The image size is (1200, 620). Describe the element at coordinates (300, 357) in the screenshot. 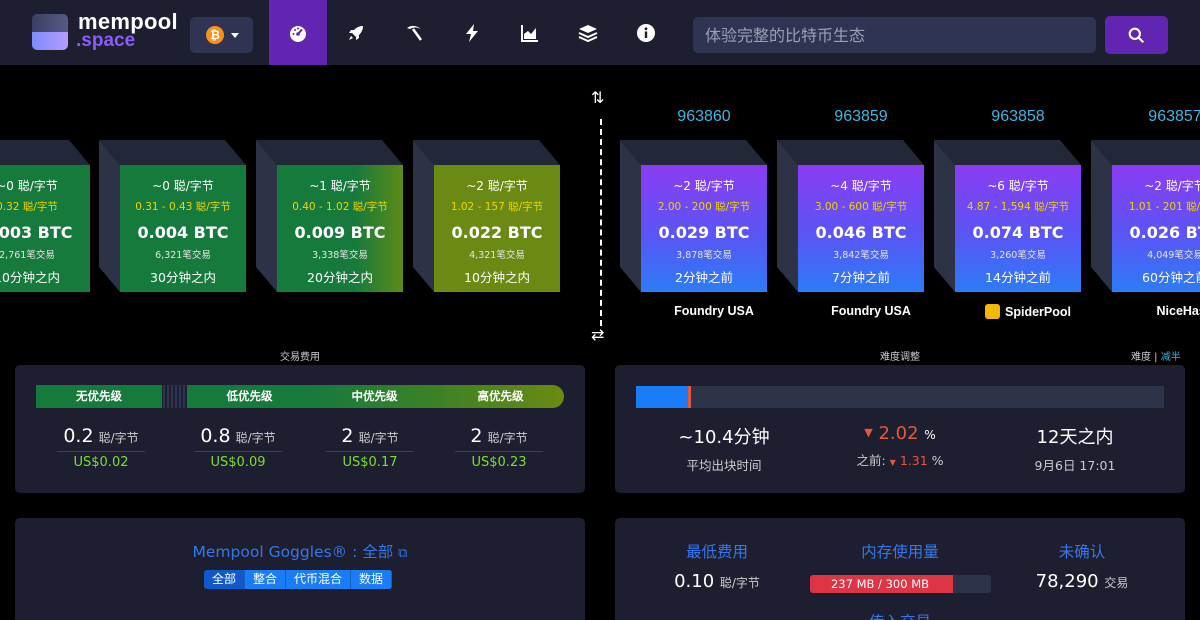

I see `tx-fees-label: 交易费用` at that location.